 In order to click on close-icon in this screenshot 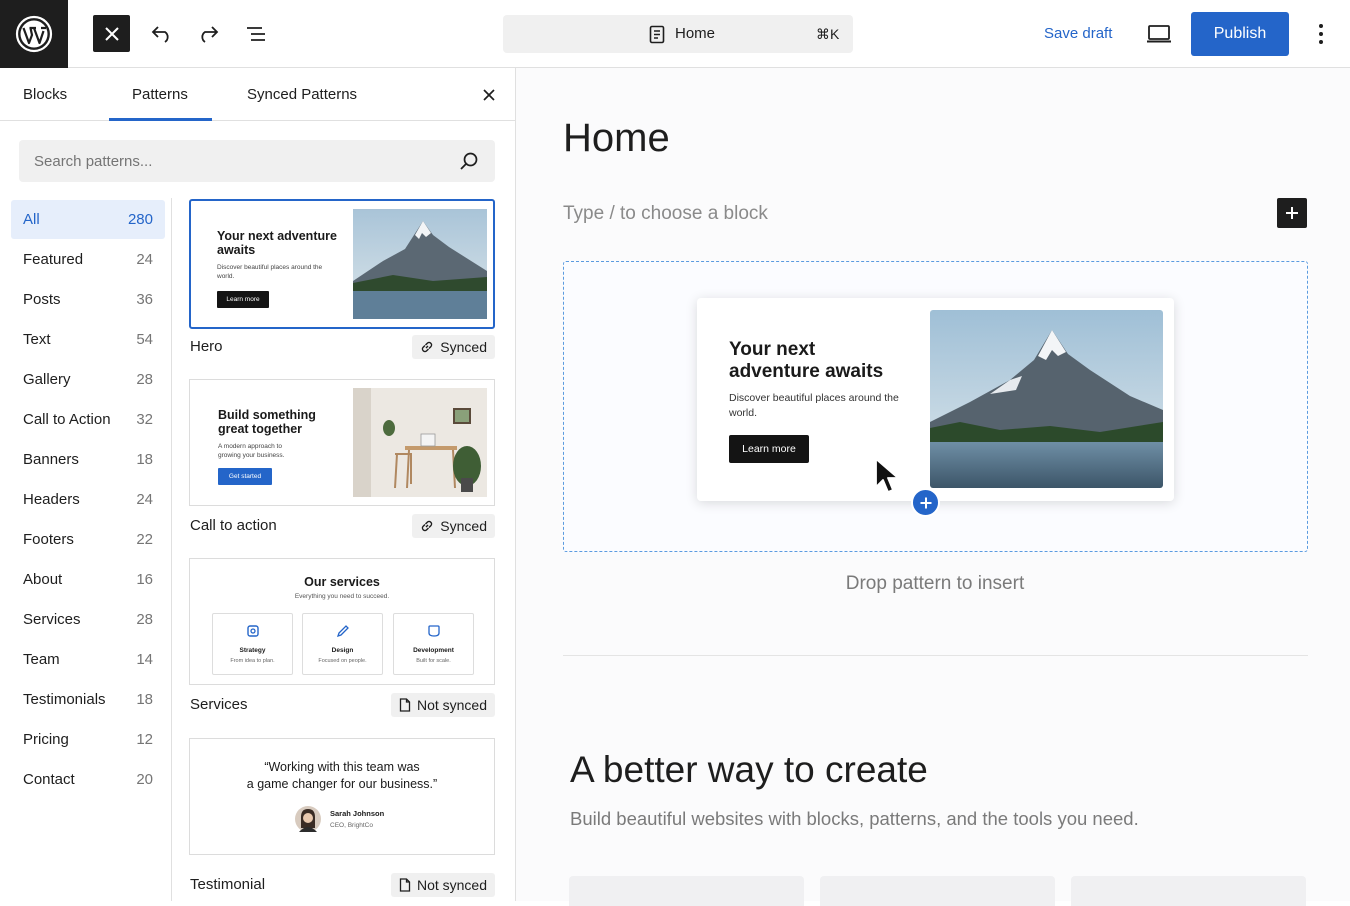, I will do `click(489, 95)`.